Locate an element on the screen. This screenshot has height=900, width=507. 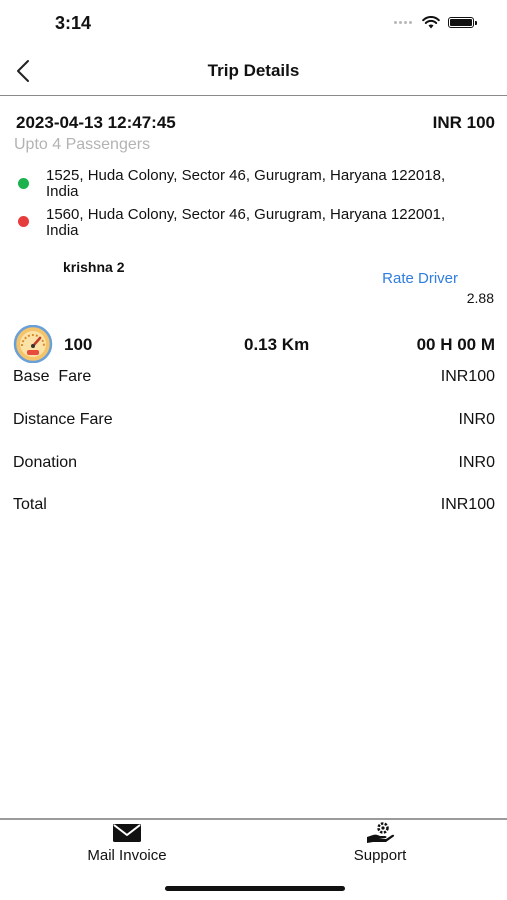
trip-fare: INR 100 is located at coordinates (463, 122).